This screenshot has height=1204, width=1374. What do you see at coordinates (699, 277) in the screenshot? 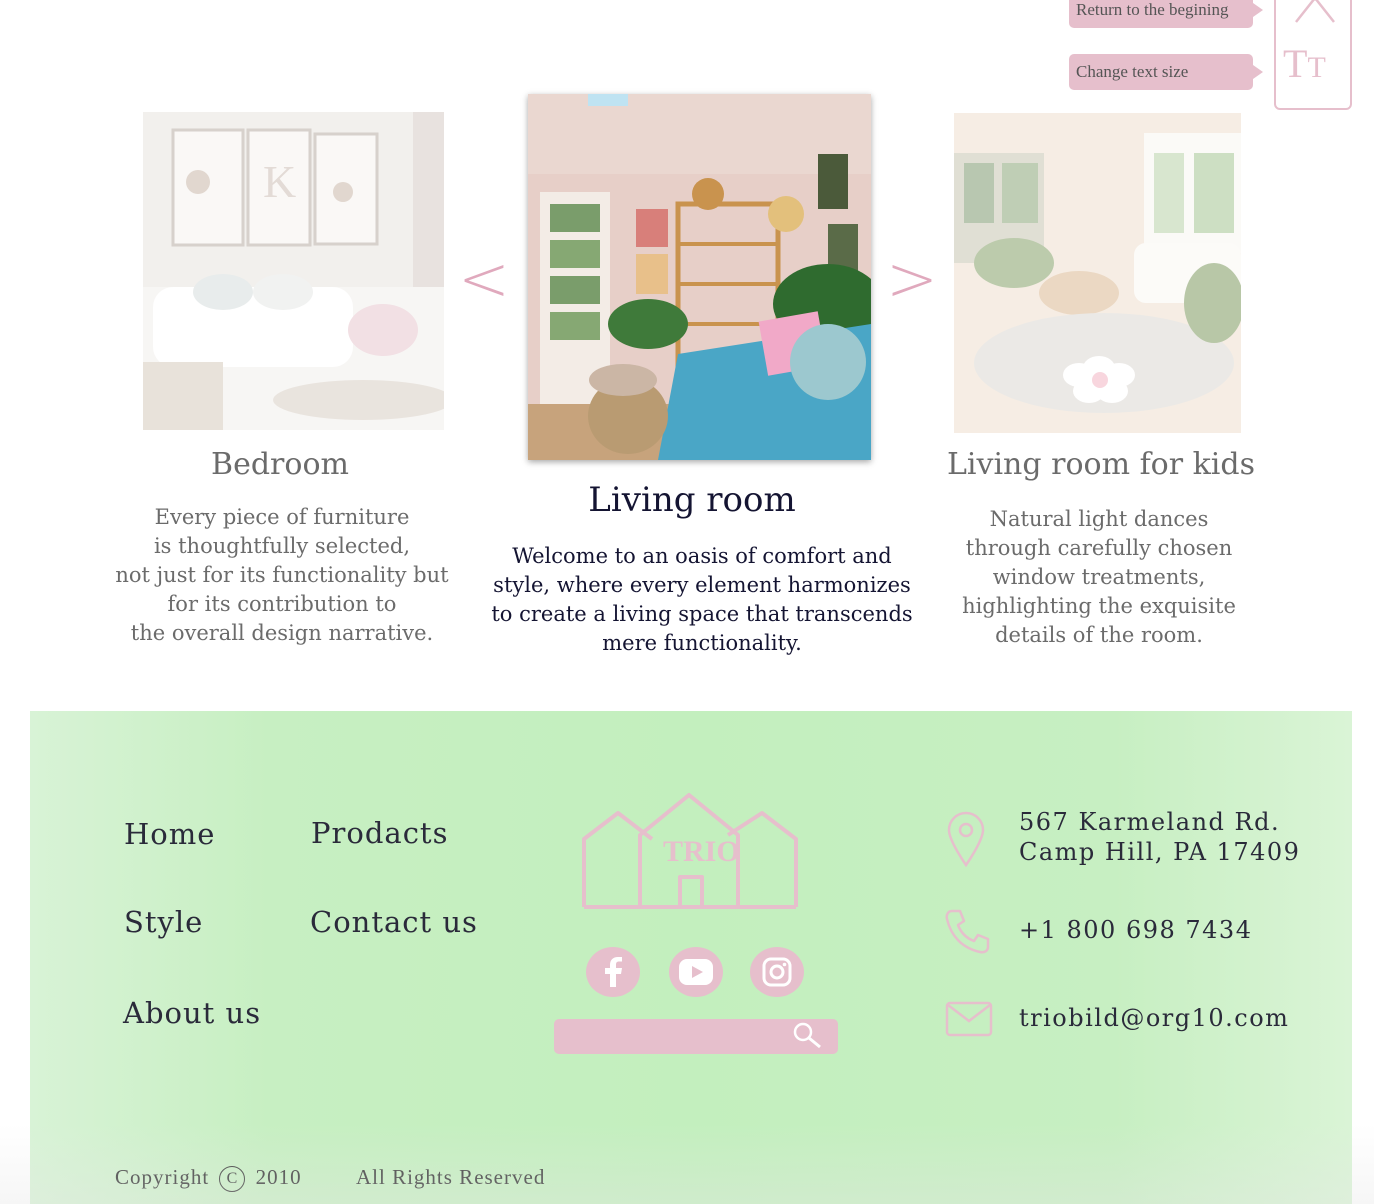
I see `living-room-image` at bounding box center [699, 277].